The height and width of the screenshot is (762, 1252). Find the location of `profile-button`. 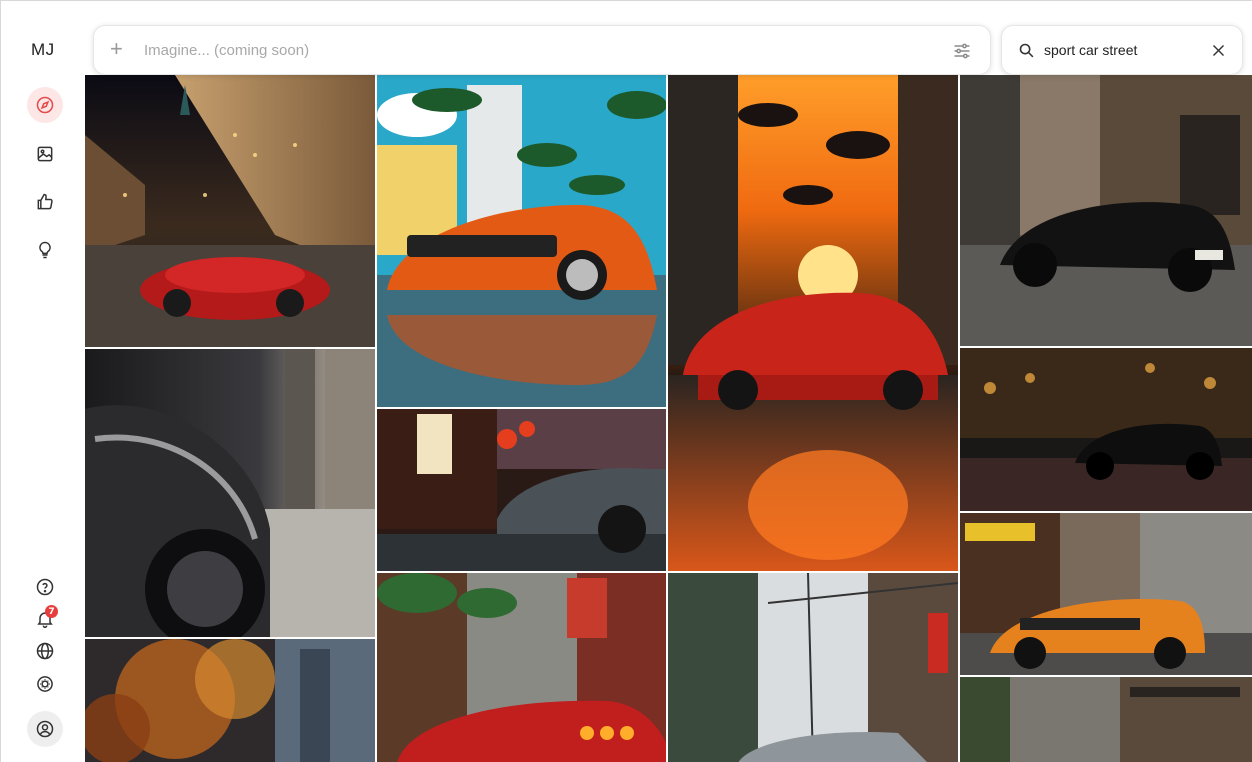

profile-button is located at coordinates (45, 729).